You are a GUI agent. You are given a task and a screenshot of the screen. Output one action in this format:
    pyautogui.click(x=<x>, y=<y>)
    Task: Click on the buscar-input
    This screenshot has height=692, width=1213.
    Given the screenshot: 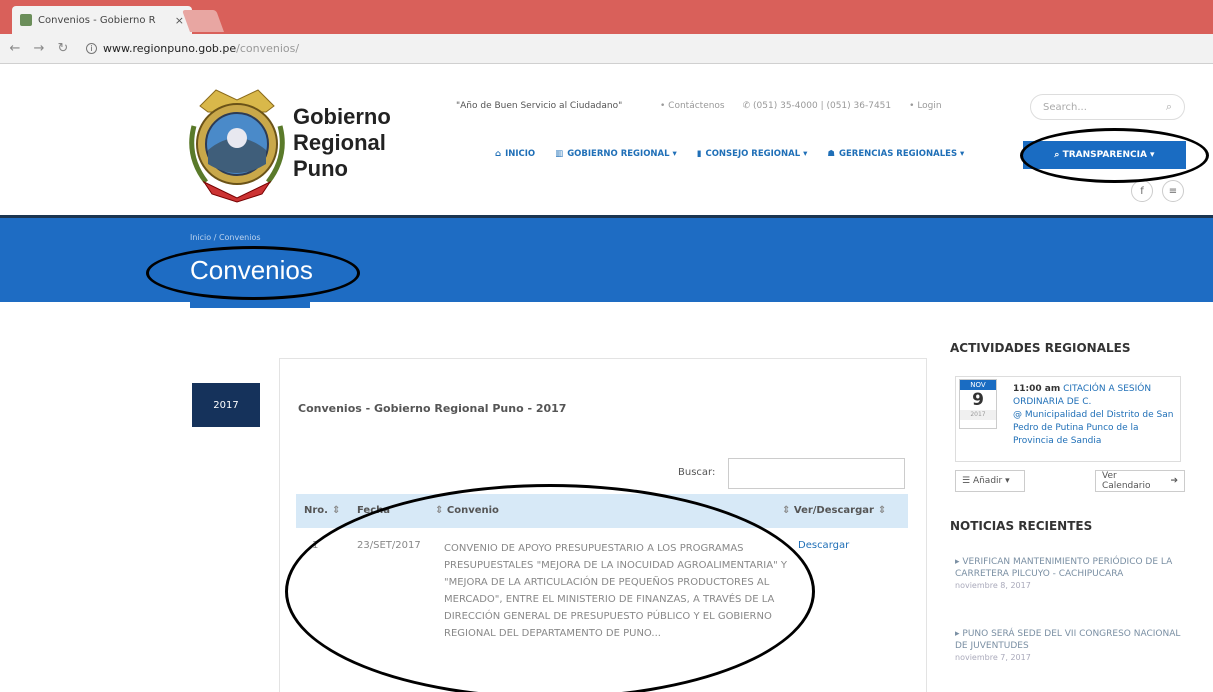 What is the action you would take?
    pyautogui.click(x=816, y=473)
    